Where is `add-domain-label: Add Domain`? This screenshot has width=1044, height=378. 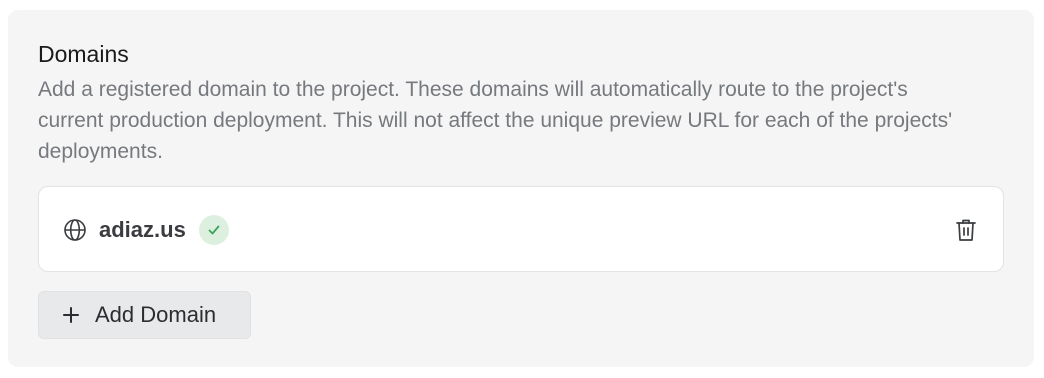 add-domain-label: Add Domain is located at coordinates (156, 314).